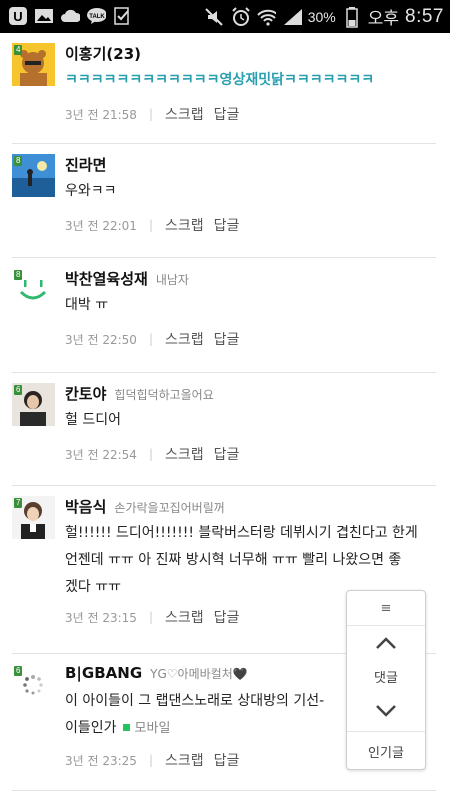  What do you see at coordinates (266, 17) in the screenshot?
I see `wifi-icon` at bounding box center [266, 17].